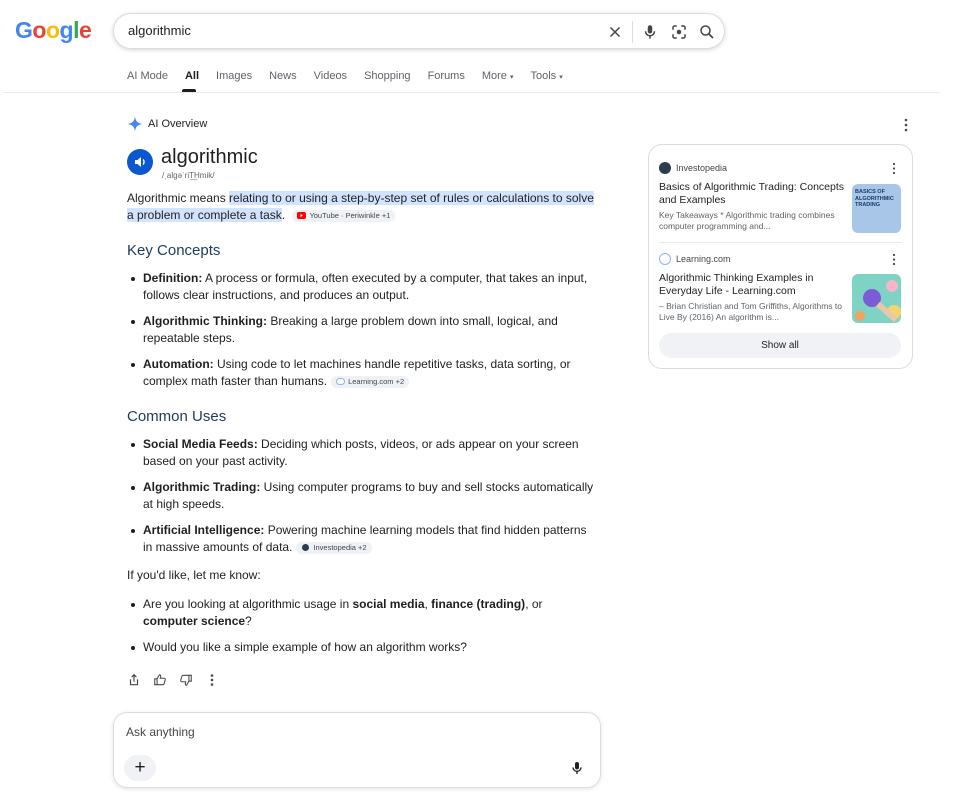 This screenshot has height=807, width=953. Describe the element at coordinates (679, 32) in the screenshot. I see `lens-icon` at that location.